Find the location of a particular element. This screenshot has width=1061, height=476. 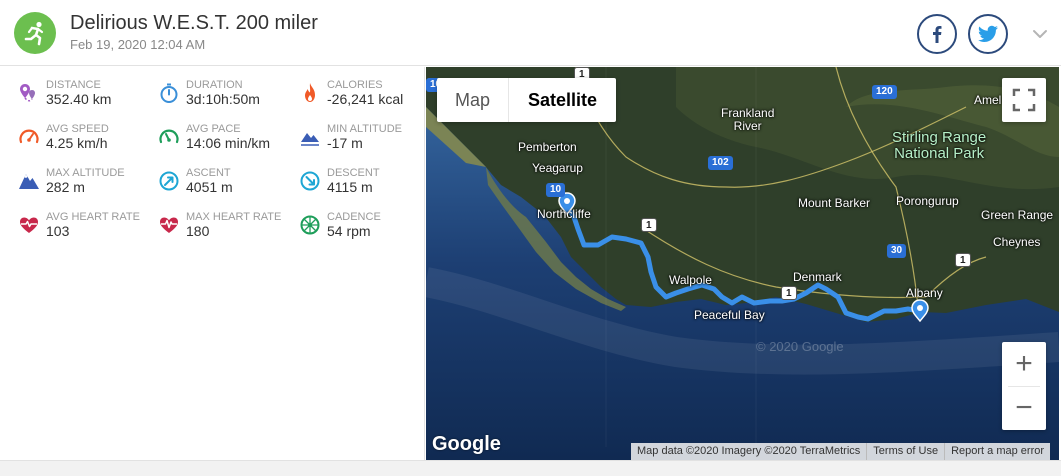

speedometer-icon is located at coordinates (29, 136).